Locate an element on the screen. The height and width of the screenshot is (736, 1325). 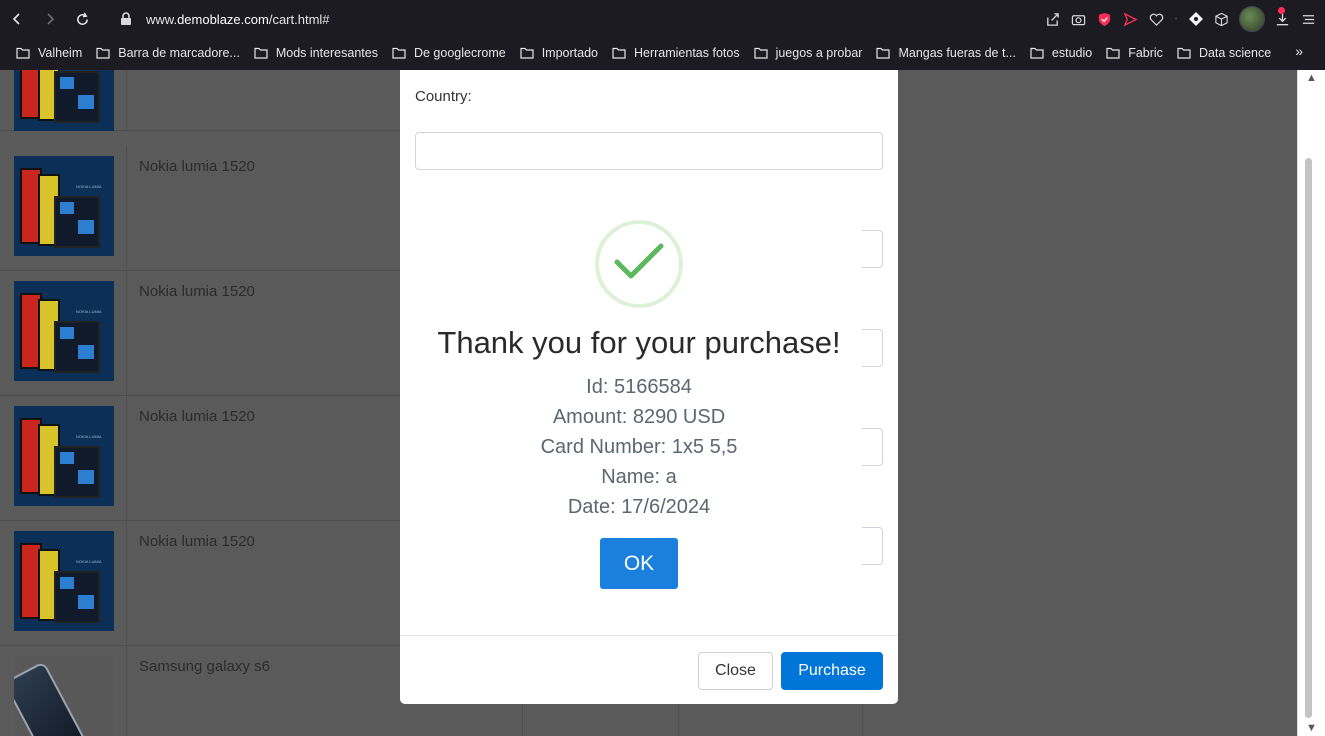
success-check-icon is located at coordinates (639, 264).